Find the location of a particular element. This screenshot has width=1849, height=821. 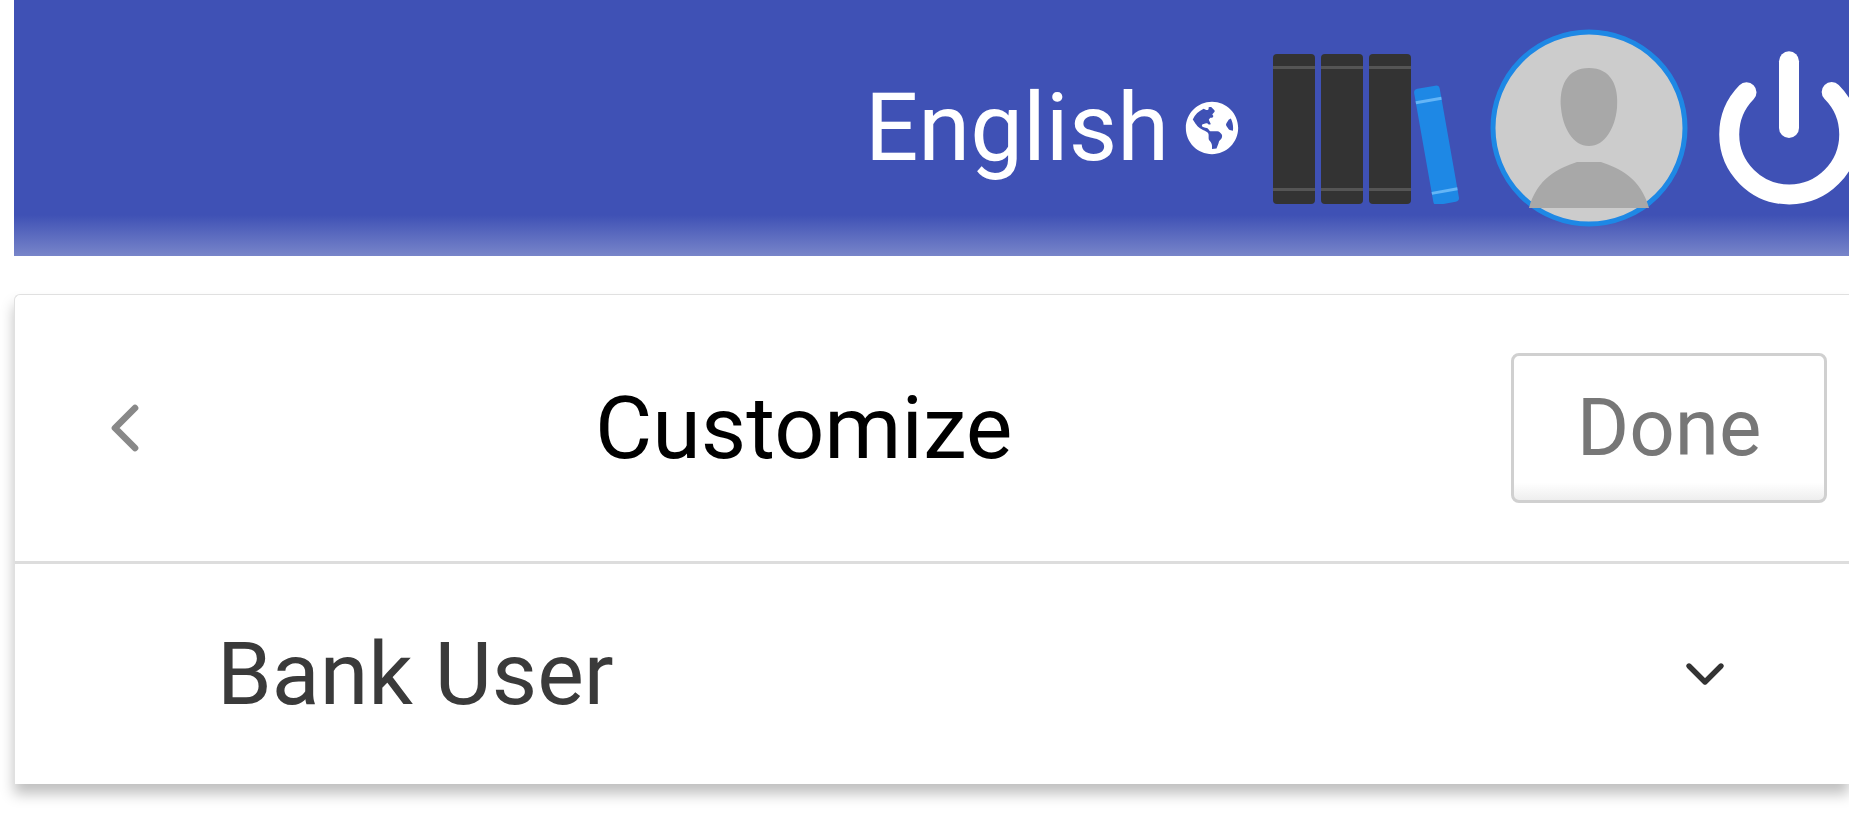

language-label: English is located at coordinates (1016, 128).